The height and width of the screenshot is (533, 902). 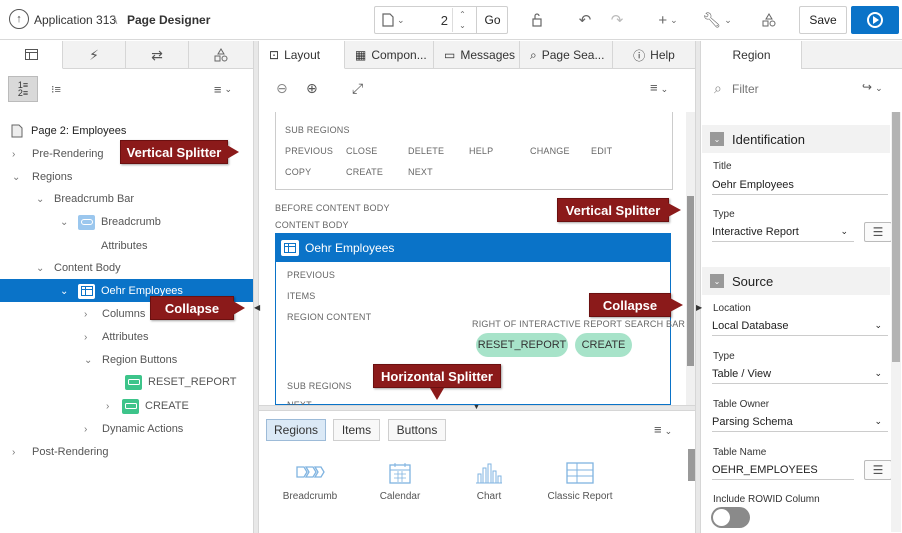 What do you see at coordinates (732, 308) in the screenshot?
I see `location-label: Location` at bounding box center [732, 308].